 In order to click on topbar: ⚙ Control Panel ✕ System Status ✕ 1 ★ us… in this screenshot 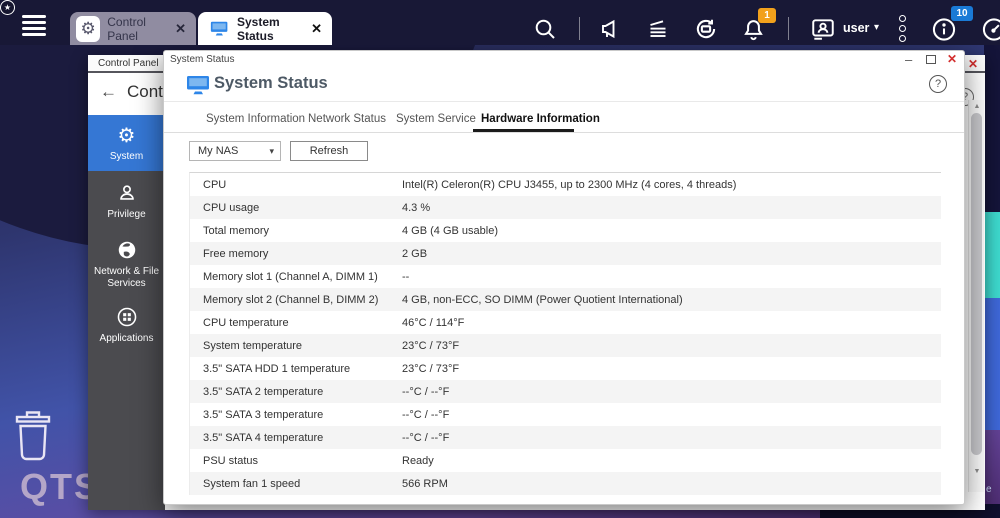, I will do `click(500, 22)`.